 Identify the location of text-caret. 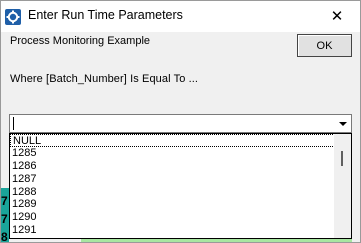
(13, 123).